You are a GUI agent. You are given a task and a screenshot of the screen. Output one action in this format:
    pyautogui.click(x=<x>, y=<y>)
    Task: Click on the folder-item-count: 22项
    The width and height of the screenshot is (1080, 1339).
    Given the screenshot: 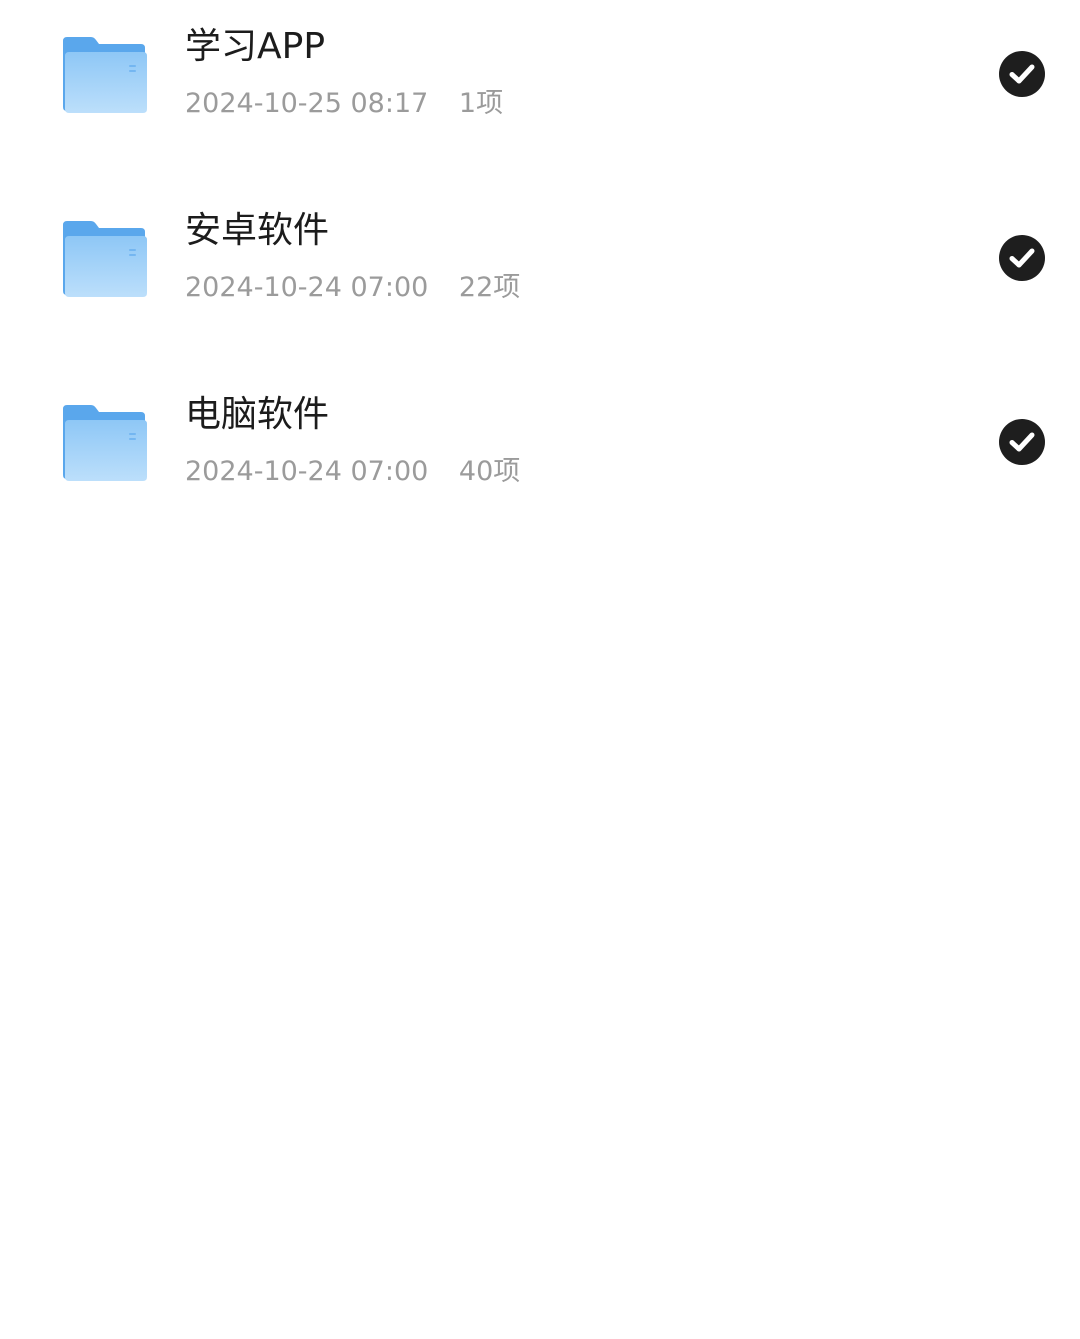 What is the action you would take?
    pyautogui.click(x=489, y=287)
    